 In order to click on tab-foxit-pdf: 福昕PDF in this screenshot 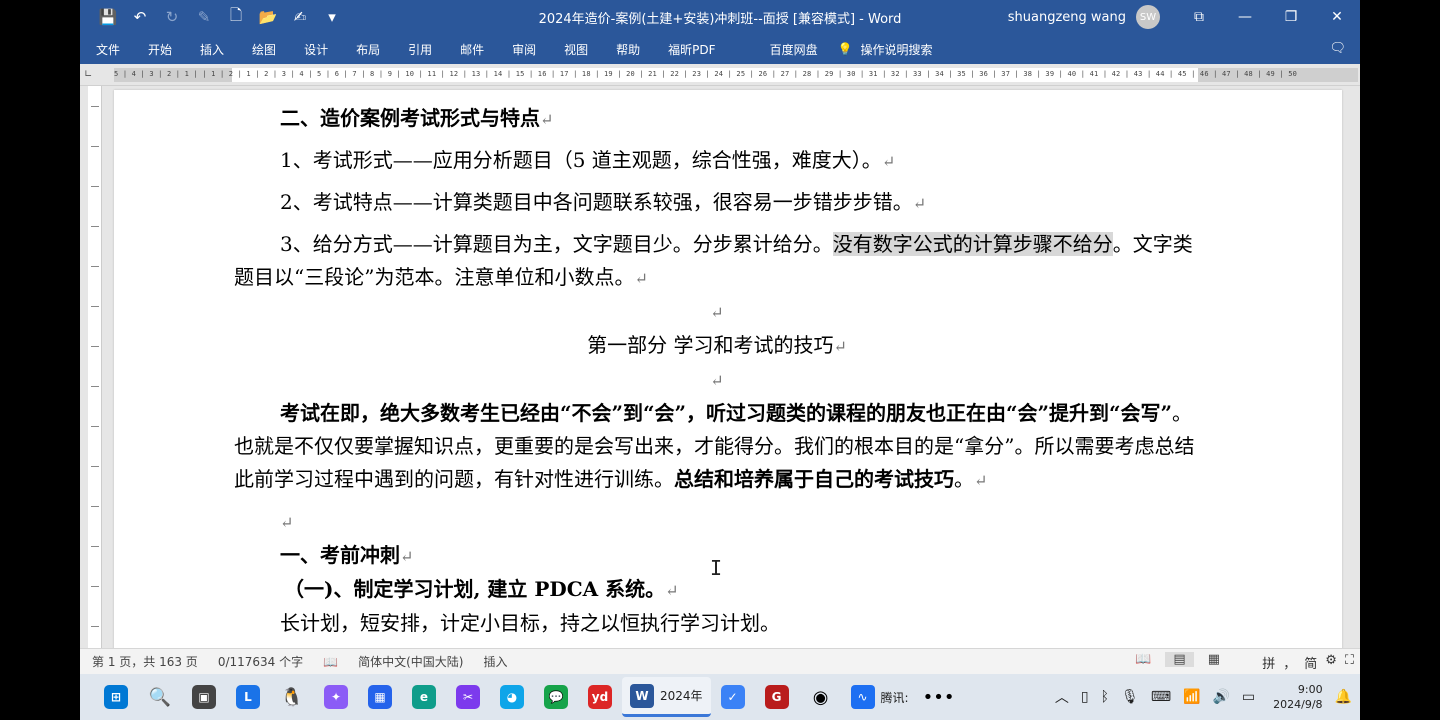, I will do `click(691, 49)`.